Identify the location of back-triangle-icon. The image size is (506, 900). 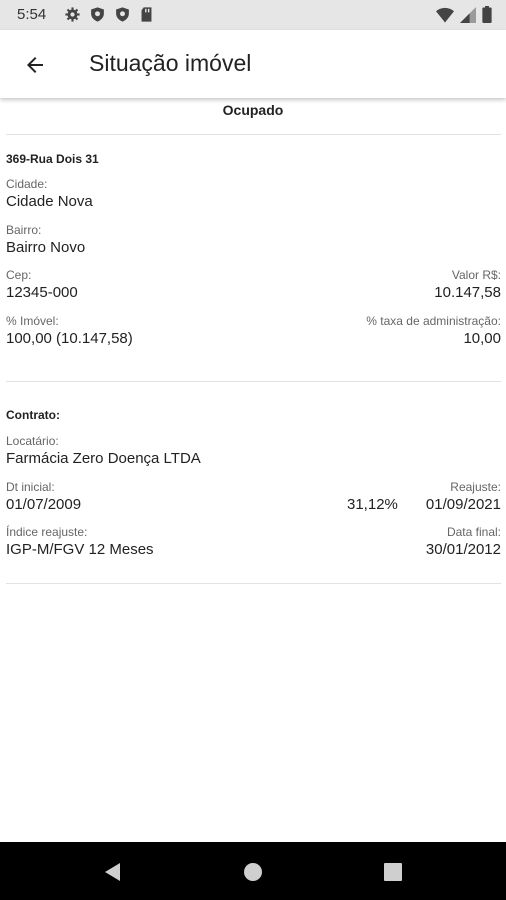
(112, 872).